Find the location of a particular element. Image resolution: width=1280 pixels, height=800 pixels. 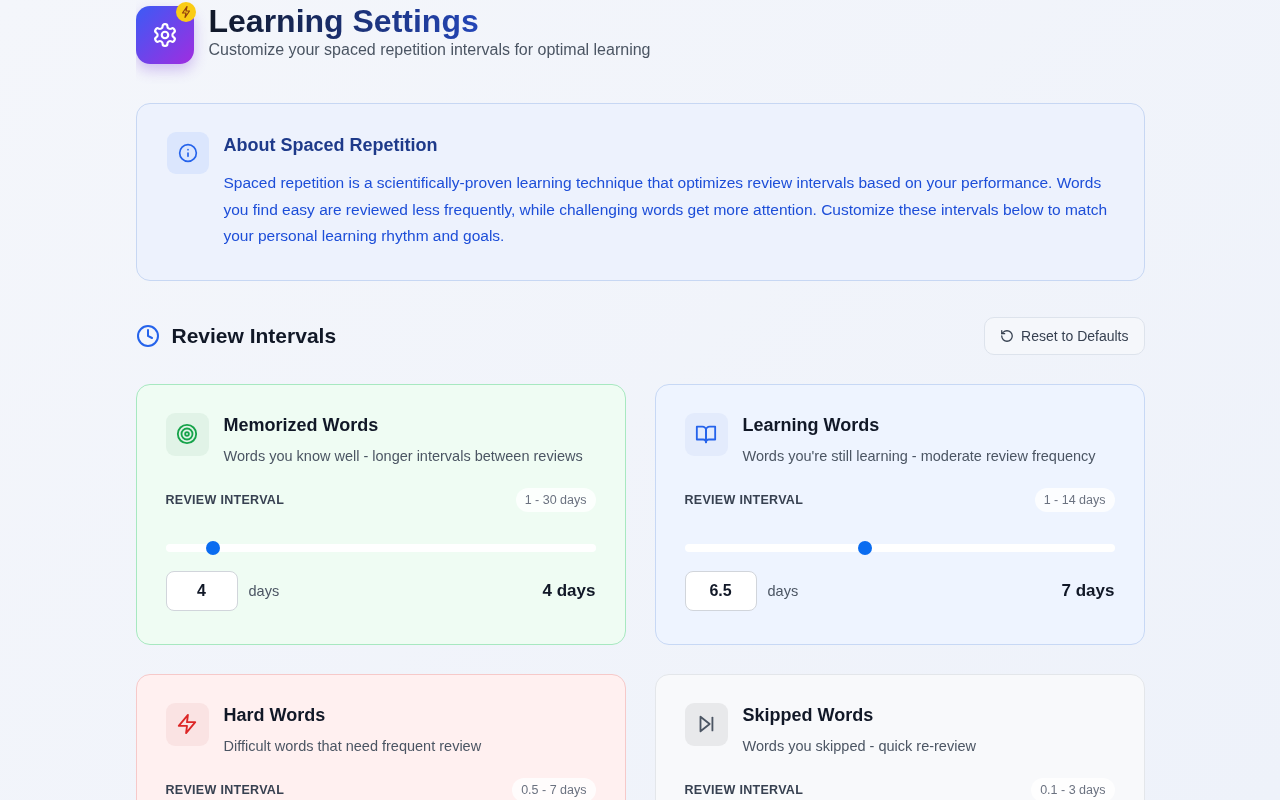

interval-input: 4 is located at coordinates (201, 590).